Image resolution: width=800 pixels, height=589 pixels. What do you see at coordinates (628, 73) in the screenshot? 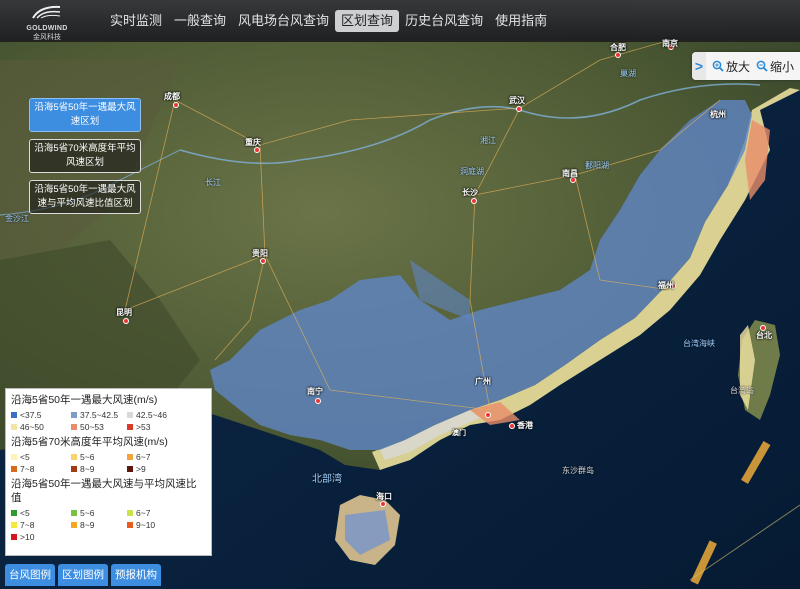
I see `geo-label: 巢湖` at bounding box center [628, 73].